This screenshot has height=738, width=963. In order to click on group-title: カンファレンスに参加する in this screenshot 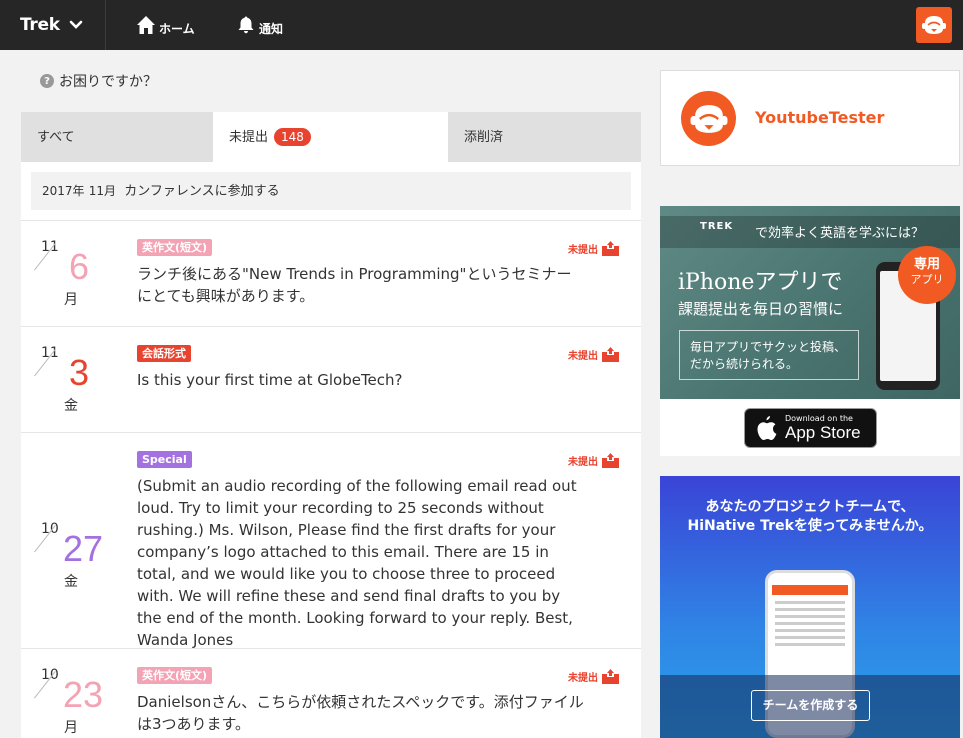, I will do `click(202, 191)`.